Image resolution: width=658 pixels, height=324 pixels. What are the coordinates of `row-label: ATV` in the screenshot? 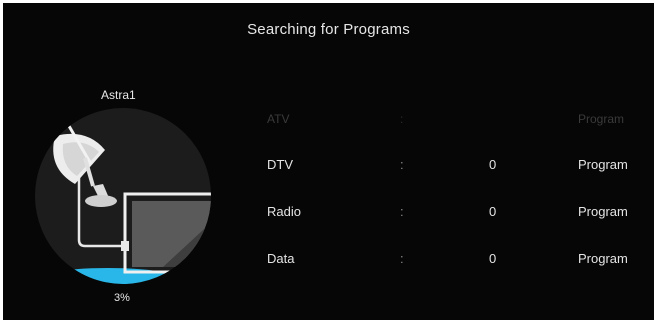 It's located at (278, 119).